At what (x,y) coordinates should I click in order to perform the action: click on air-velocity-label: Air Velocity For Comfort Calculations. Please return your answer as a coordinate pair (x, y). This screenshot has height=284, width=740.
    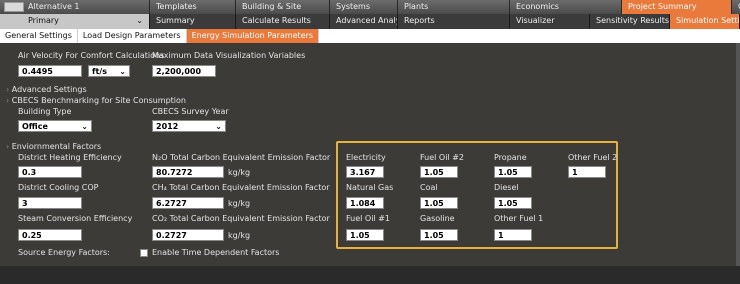
    Looking at the image, I should click on (91, 55).